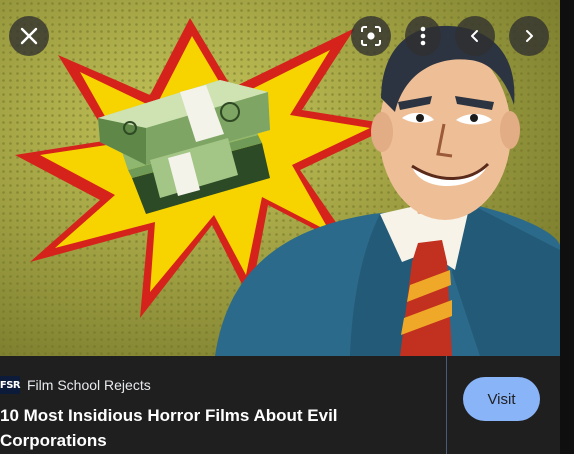 The image size is (574, 454). I want to click on source-row: FSR Film School Rejects, so click(75, 385).